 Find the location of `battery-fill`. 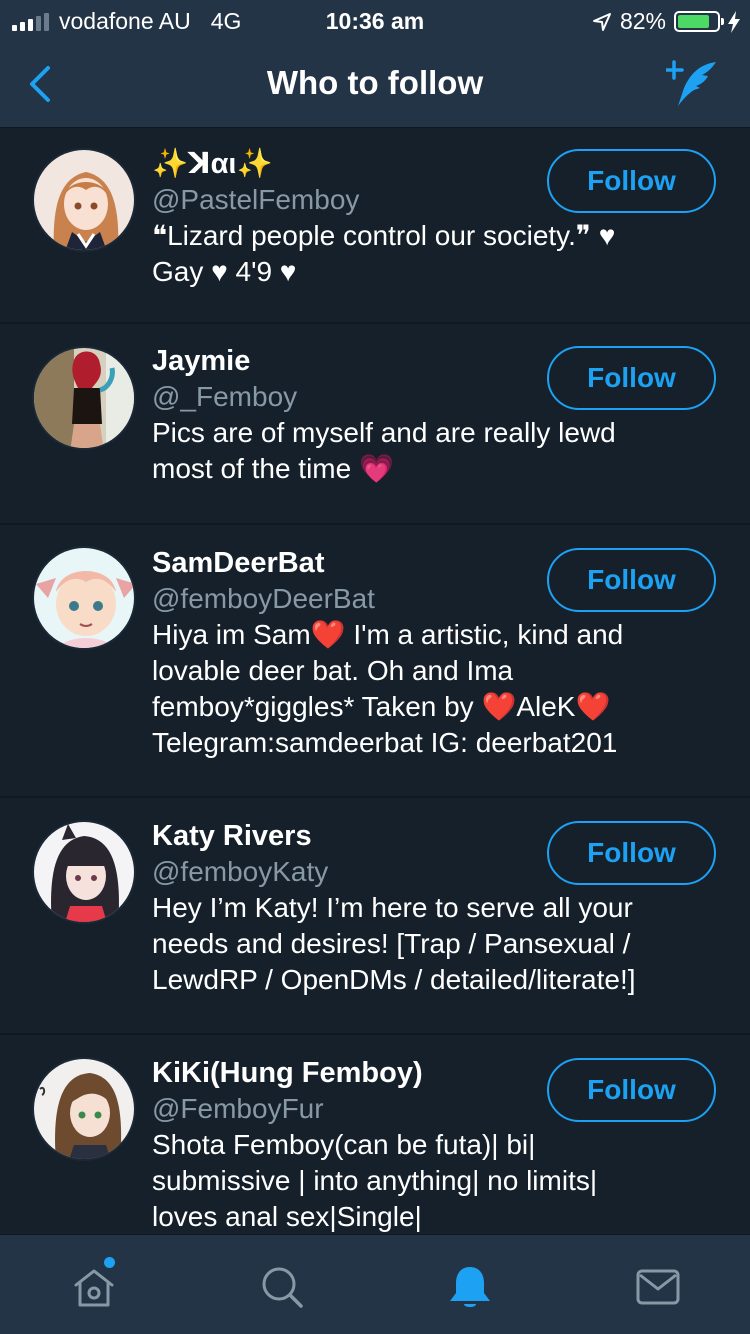

battery-fill is located at coordinates (694, 21).